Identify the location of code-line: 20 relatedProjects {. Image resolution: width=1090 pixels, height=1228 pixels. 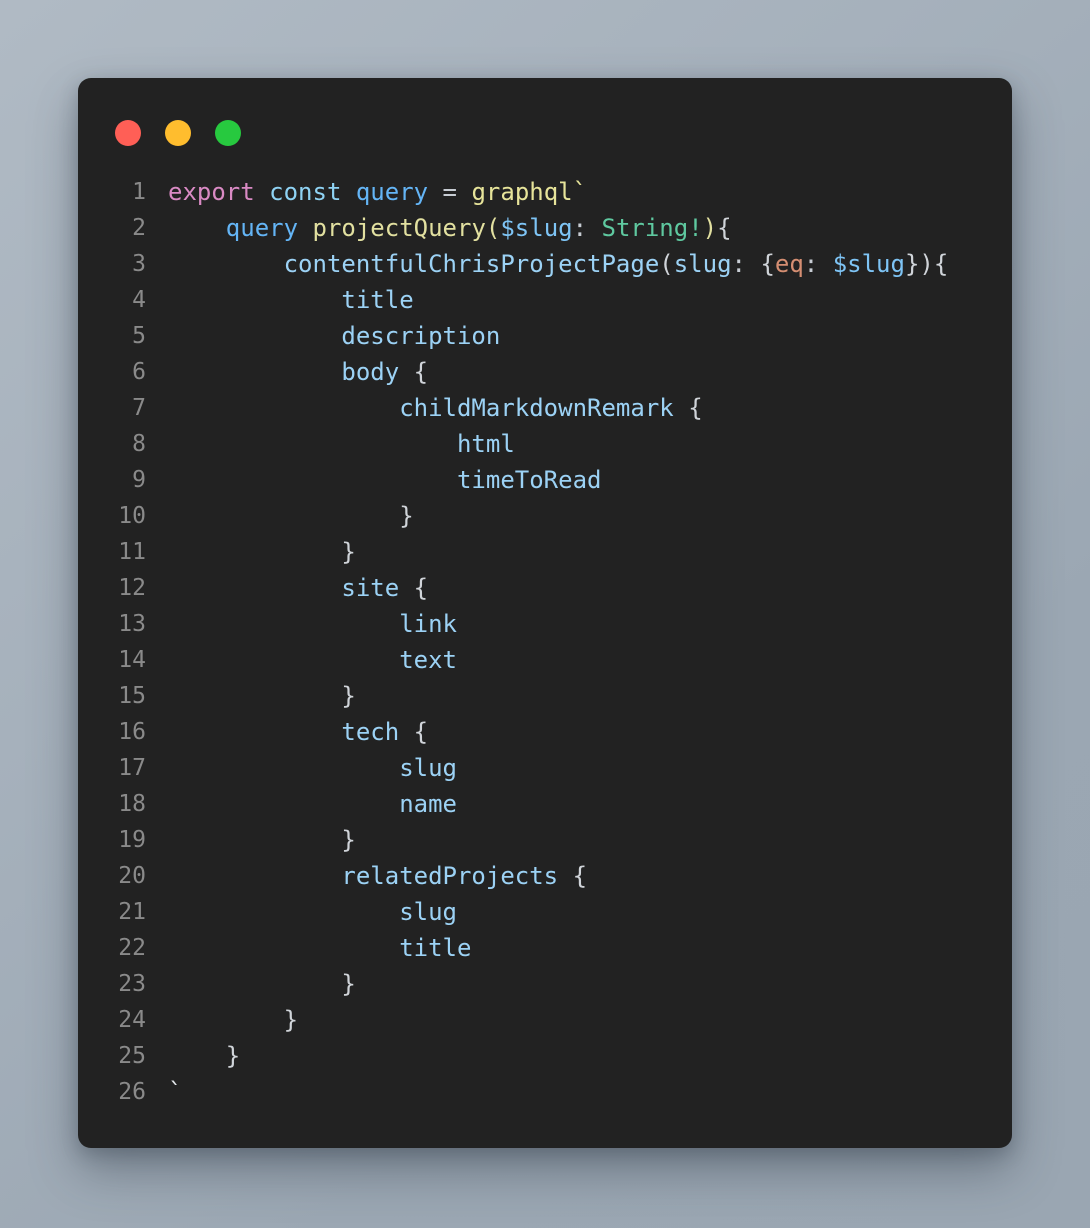
(545, 876).